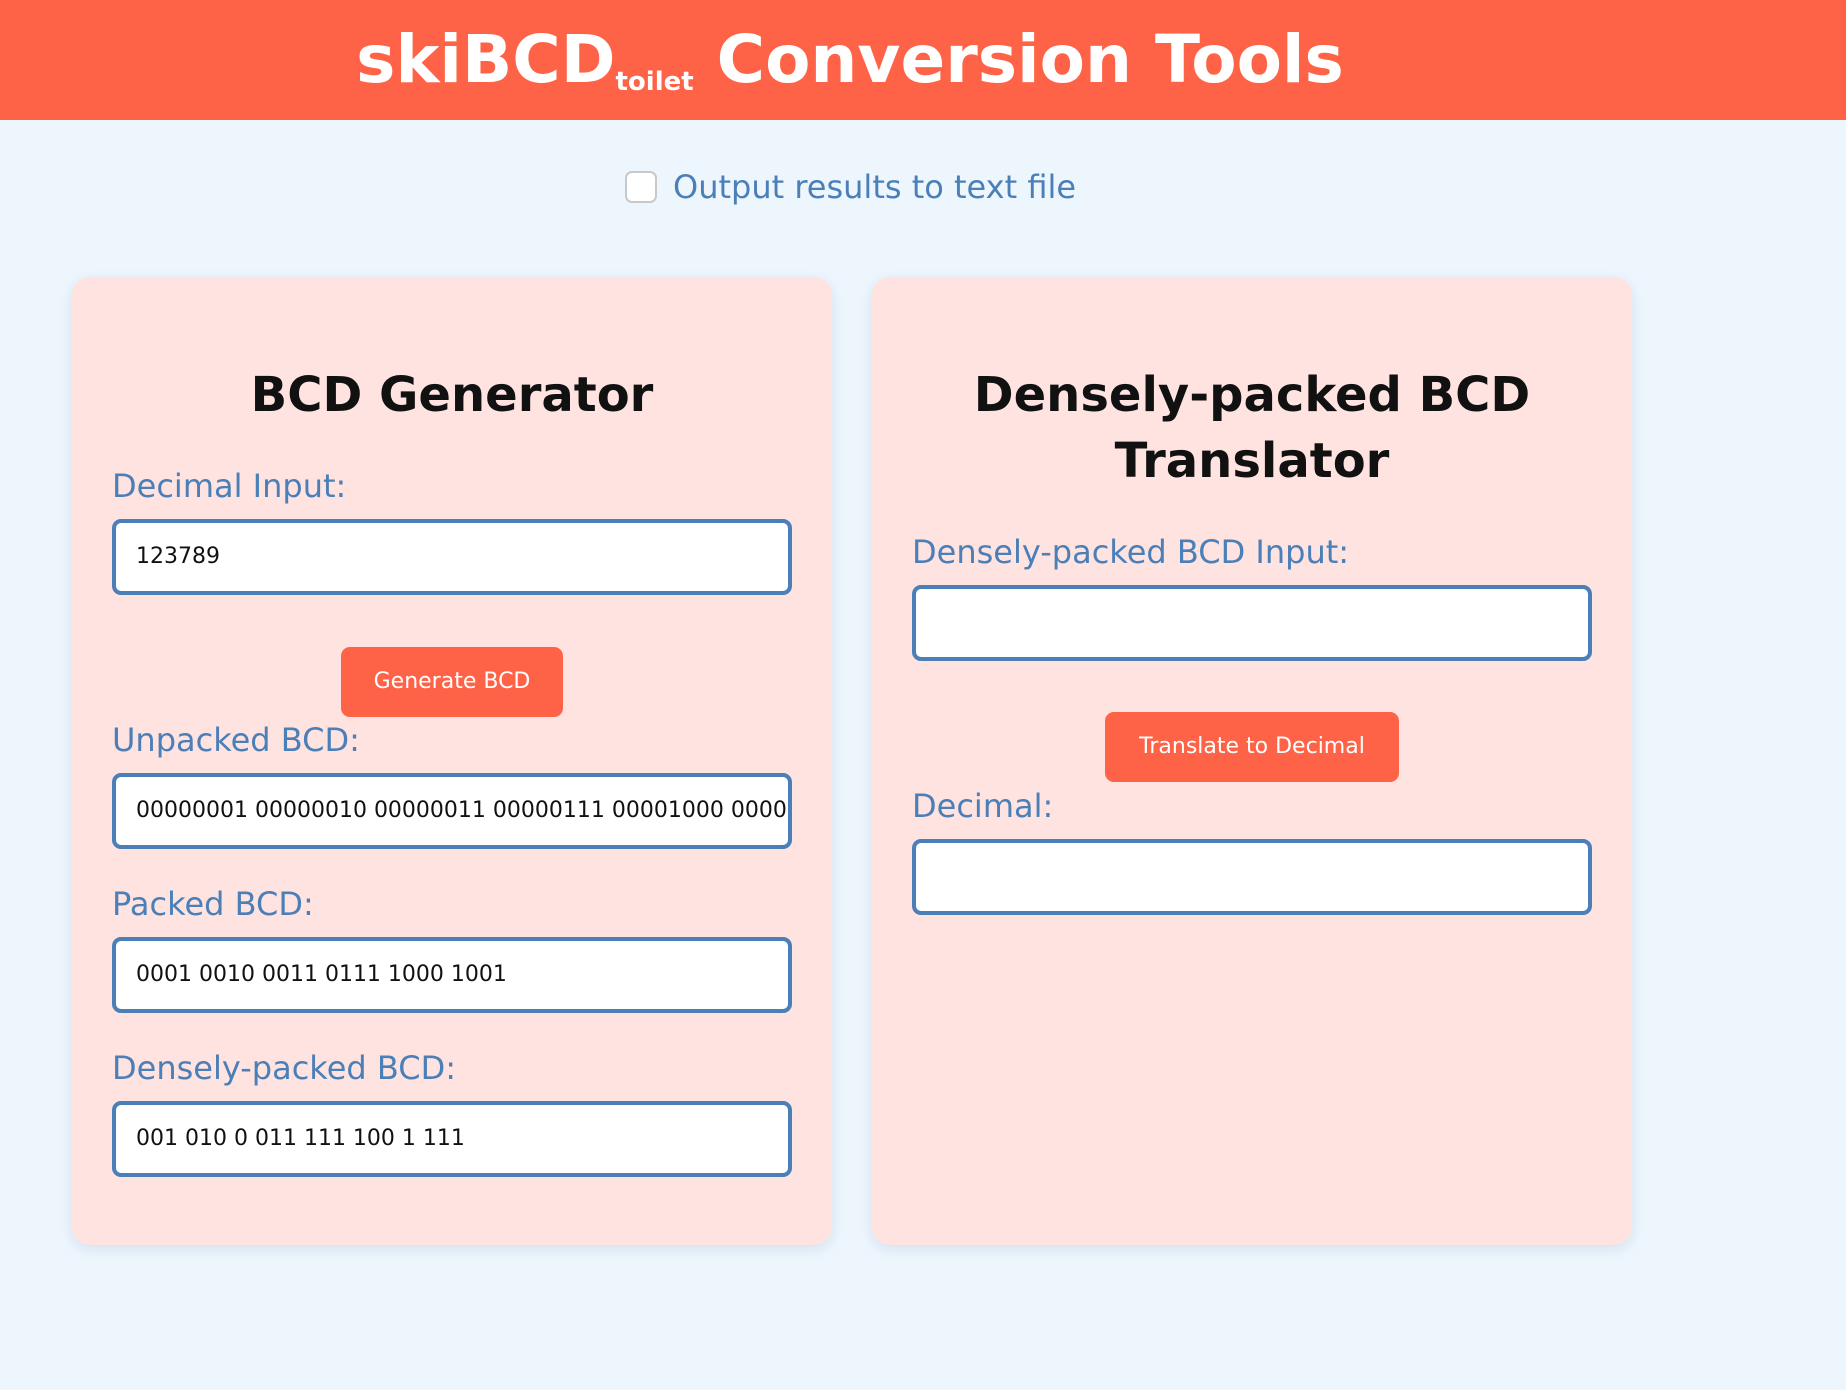 This screenshot has width=1846, height=1390. Describe the element at coordinates (213, 904) in the screenshot. I see `packed-bcd-label: Packed BCD:` at that location.